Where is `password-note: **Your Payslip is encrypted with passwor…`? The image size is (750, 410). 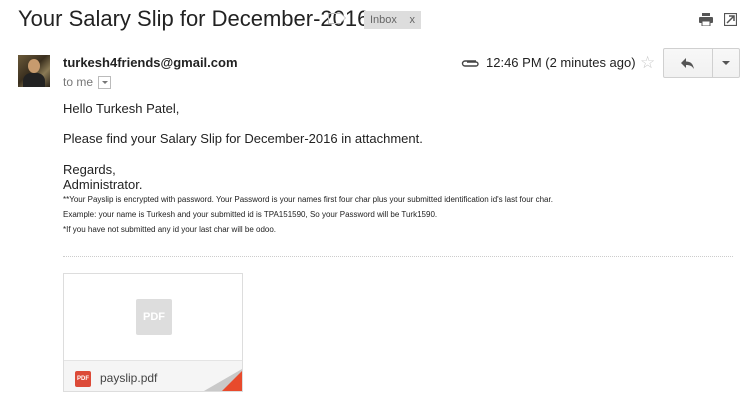
password-note: **Your Payslip is encrypted with passwor… is located at coordinates (308, 199).